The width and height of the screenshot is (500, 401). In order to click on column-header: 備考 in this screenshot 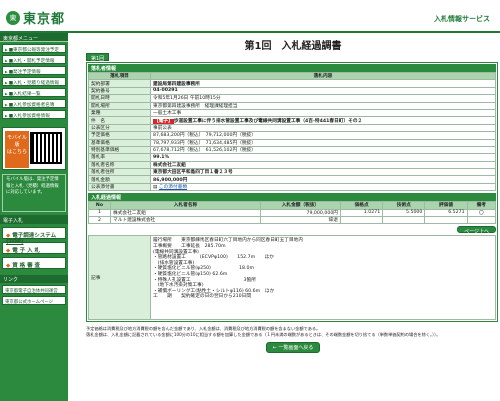, I will do `click(481, 205)`.